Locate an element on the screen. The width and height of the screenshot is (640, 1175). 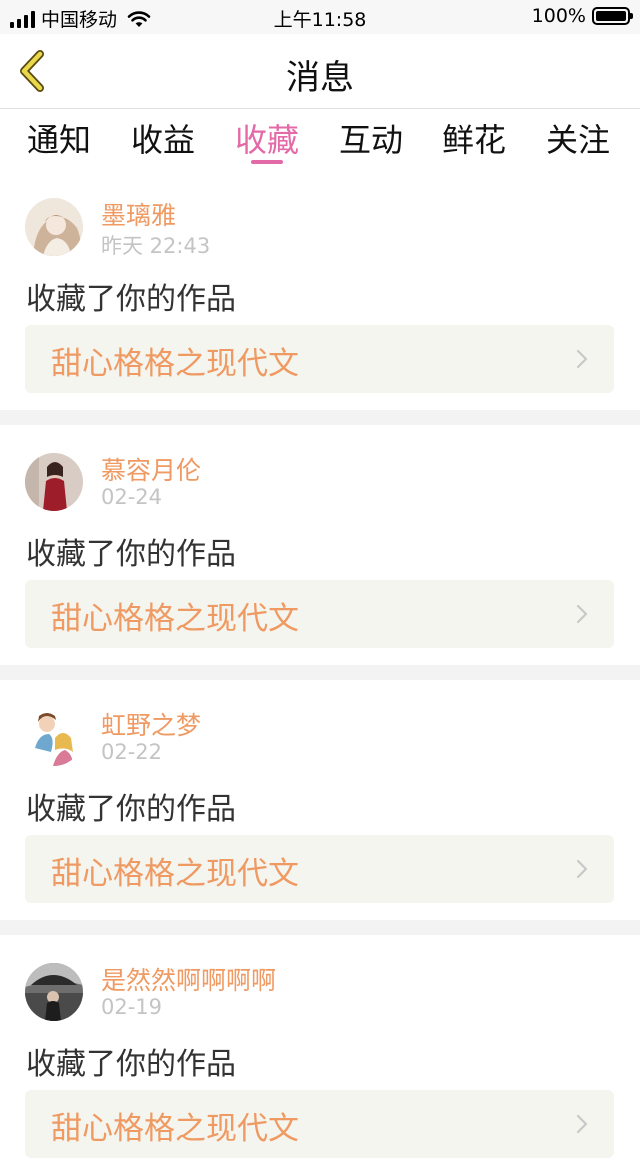
timestamp: 02-22 is located at coordinates (132, 752).